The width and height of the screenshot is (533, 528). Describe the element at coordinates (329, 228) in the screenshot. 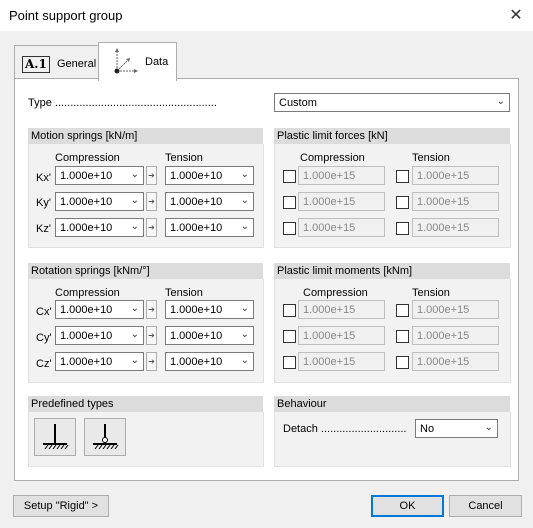

I see `forces-z-compression-value: 1.000e+15` at that location.